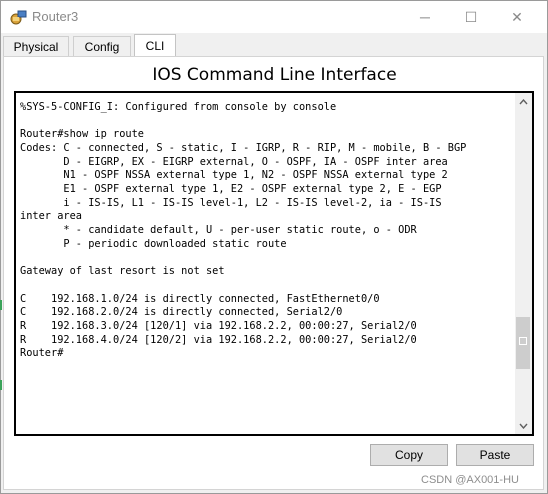 The height and width of the screenshot is (494, 548). I want to click on chevron-up-icon, so click(523, 101).